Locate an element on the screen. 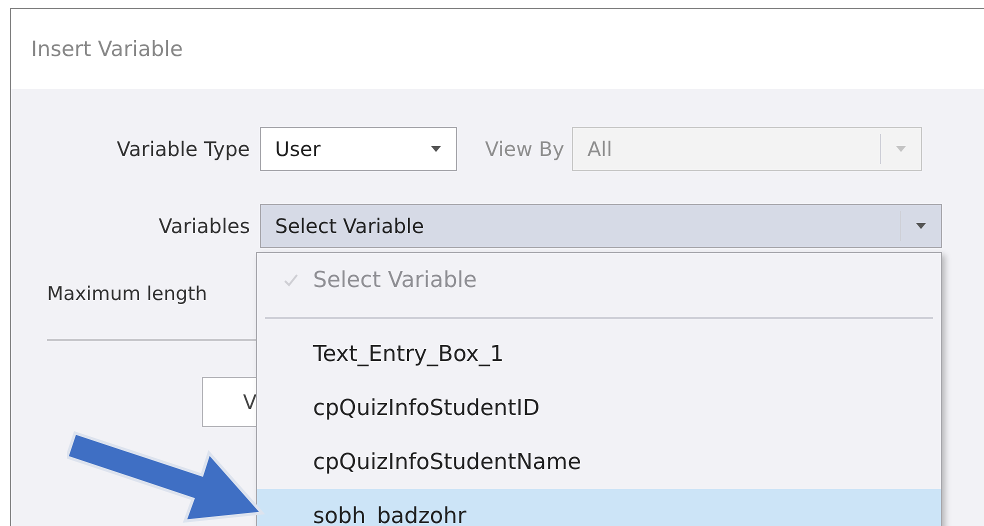 This screenshot has height=526, width=984. variables-dropdown: Select Variable is located at coordinates (601, 226).